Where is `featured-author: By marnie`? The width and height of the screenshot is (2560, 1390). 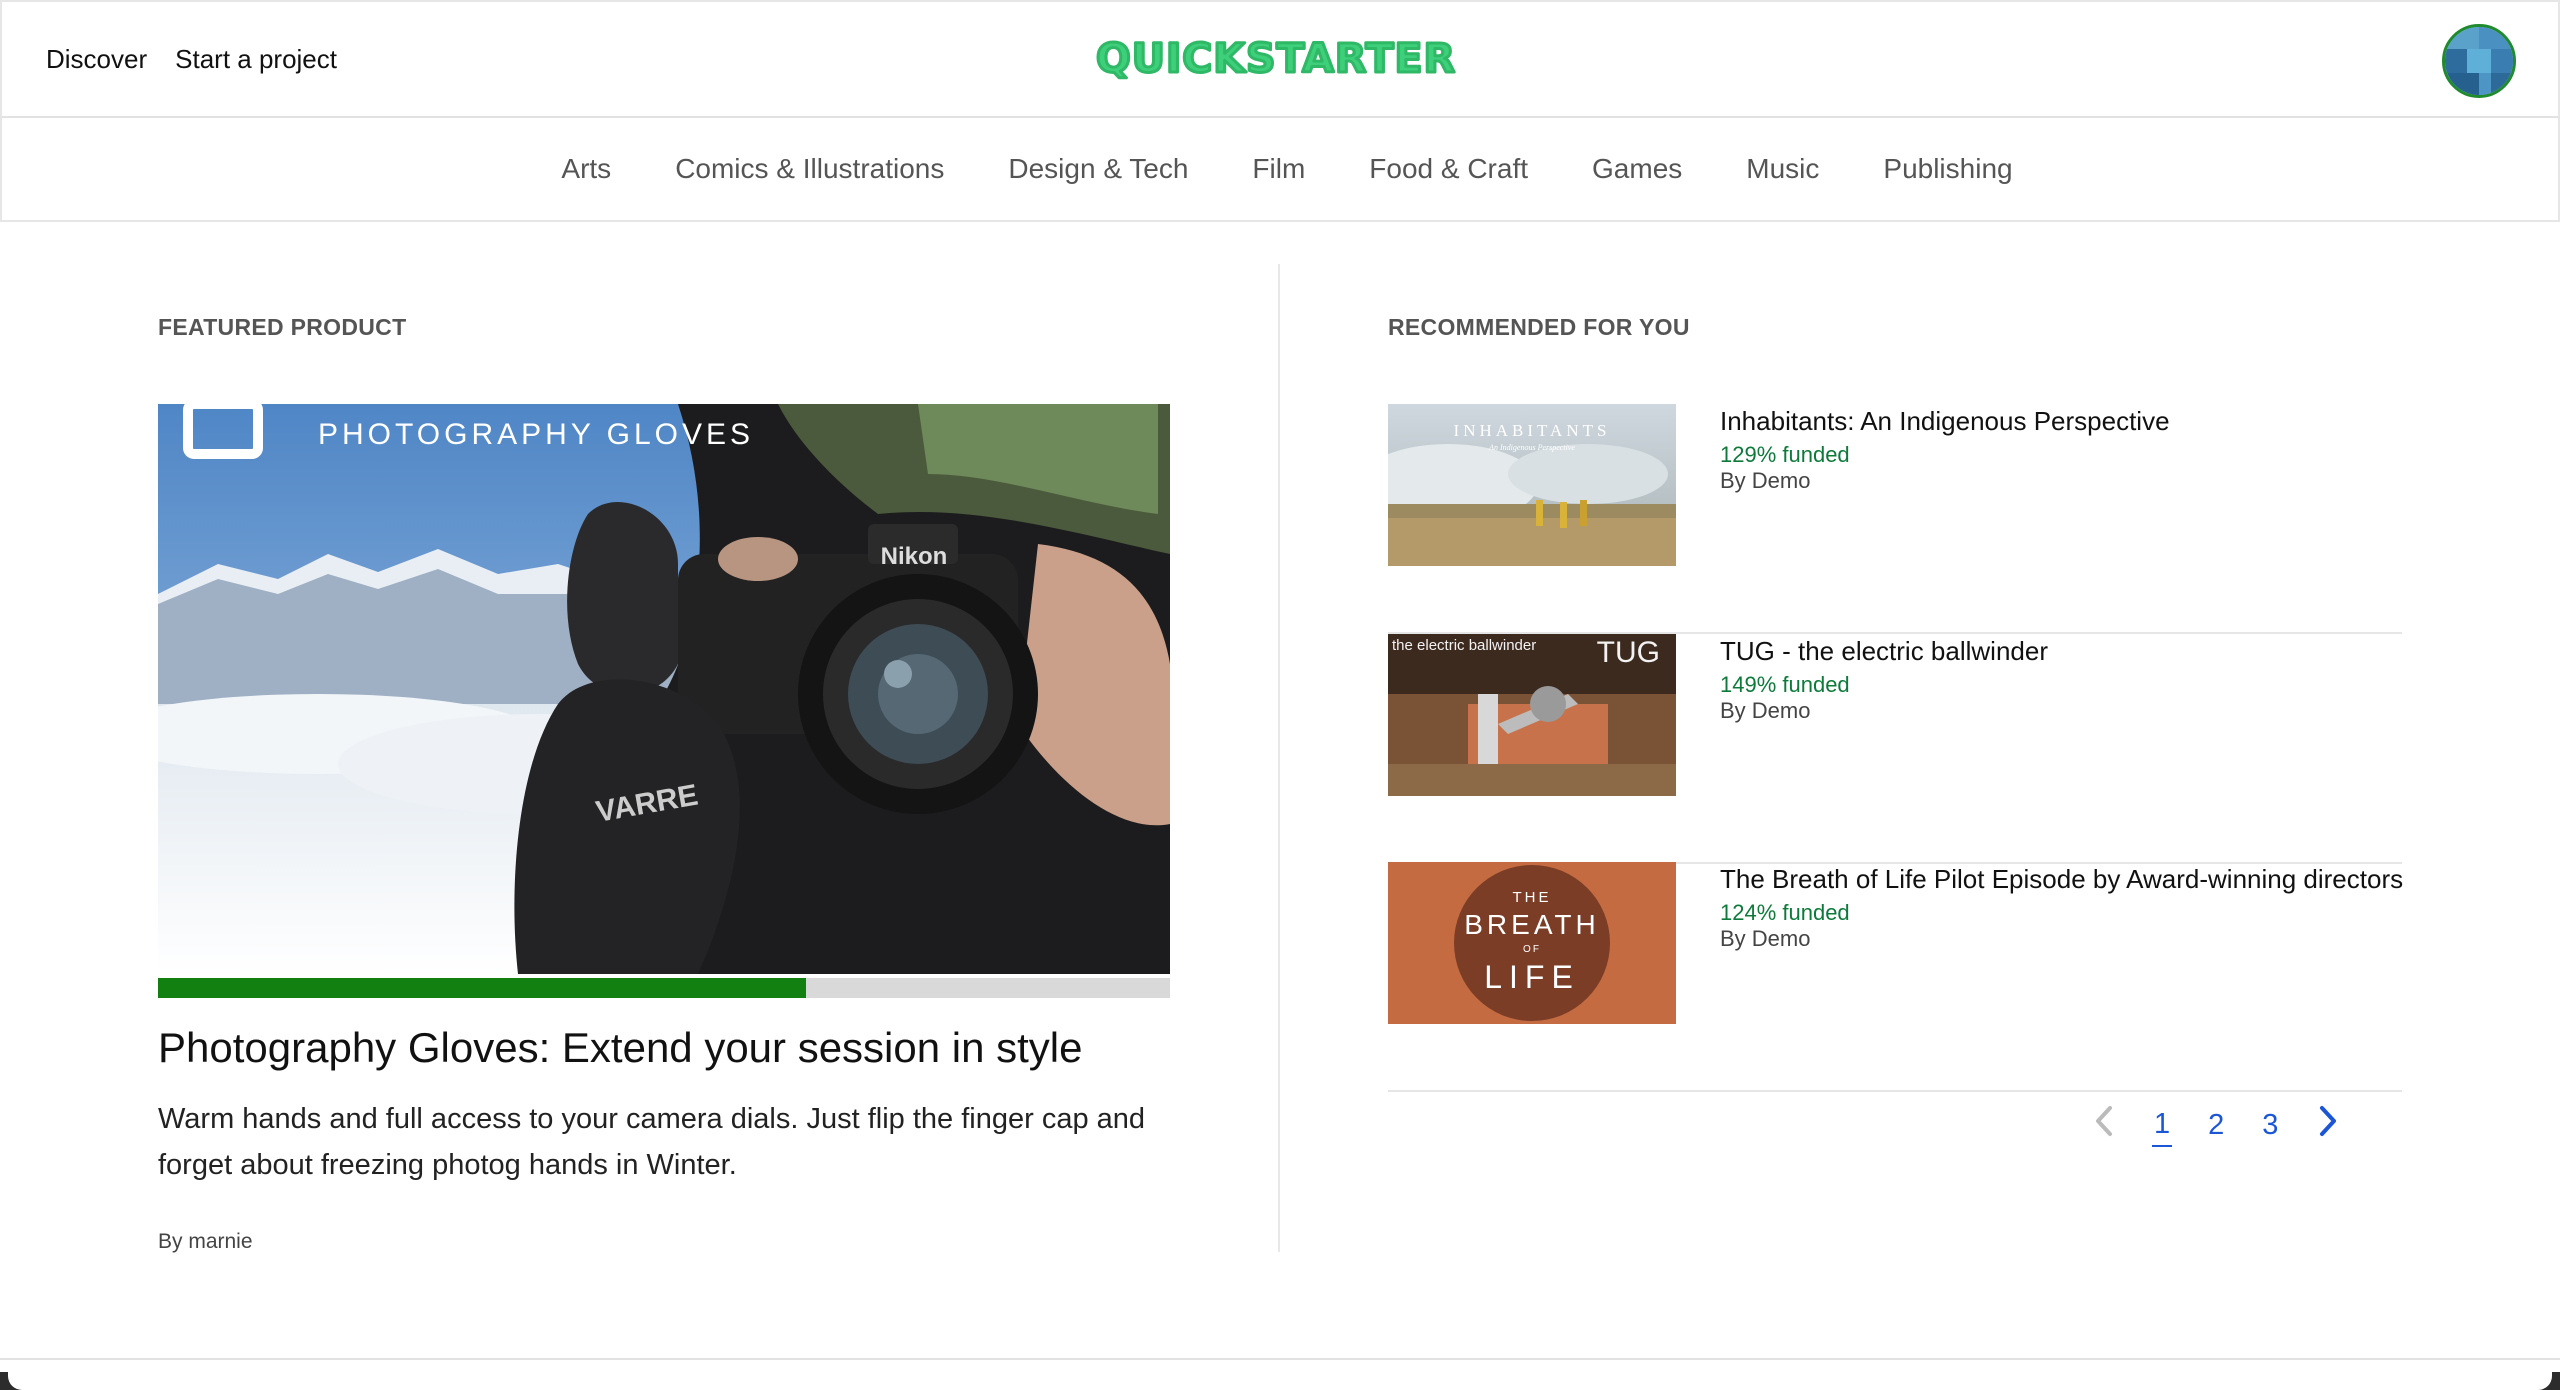
featured-author: By marnie is located at coordinates (205, 1241).